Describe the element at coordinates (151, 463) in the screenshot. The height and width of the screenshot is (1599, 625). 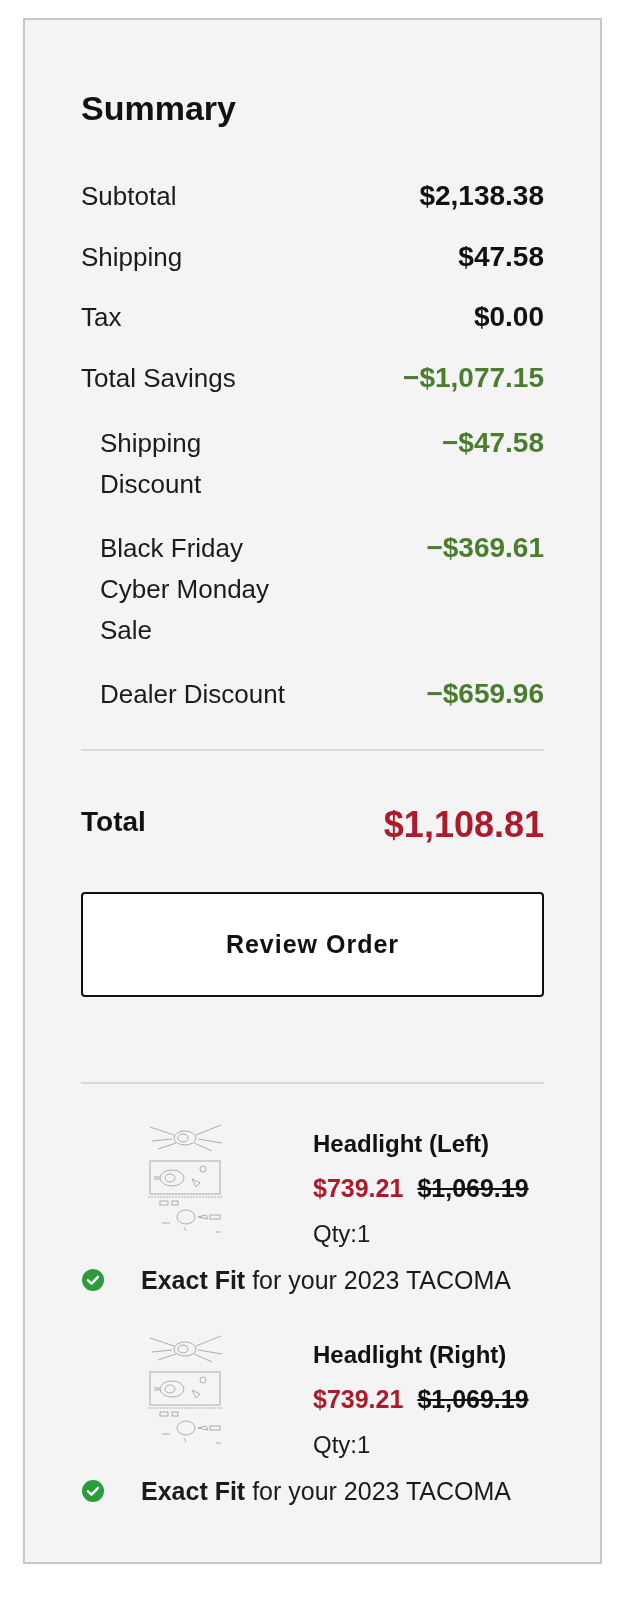
I see `discount-label: Shipping Discount` at that location.